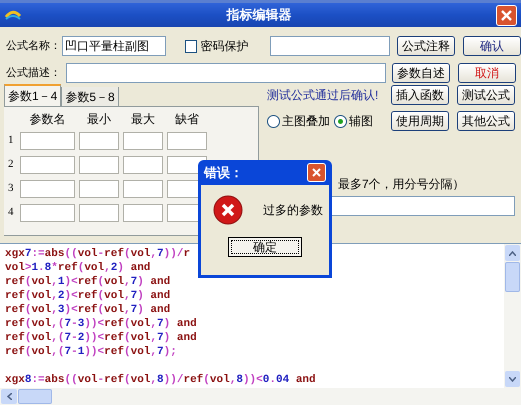  Describe the element at coordinates (492, 46) in the screenshot. I see `confirm-button: 确认` at that location.